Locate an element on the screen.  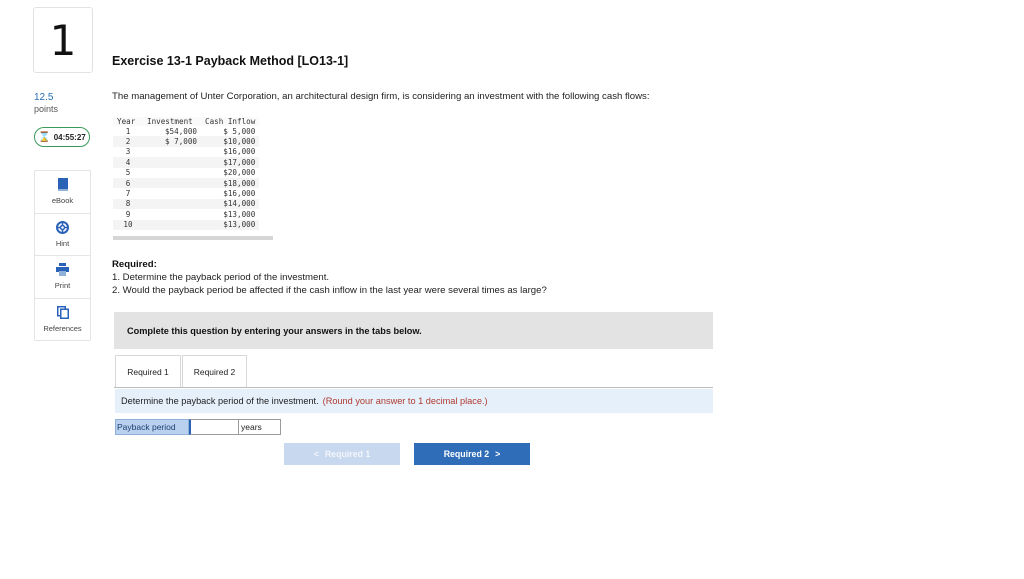
investment-cell: $ 7,000 is located at coordinates (172, 141).